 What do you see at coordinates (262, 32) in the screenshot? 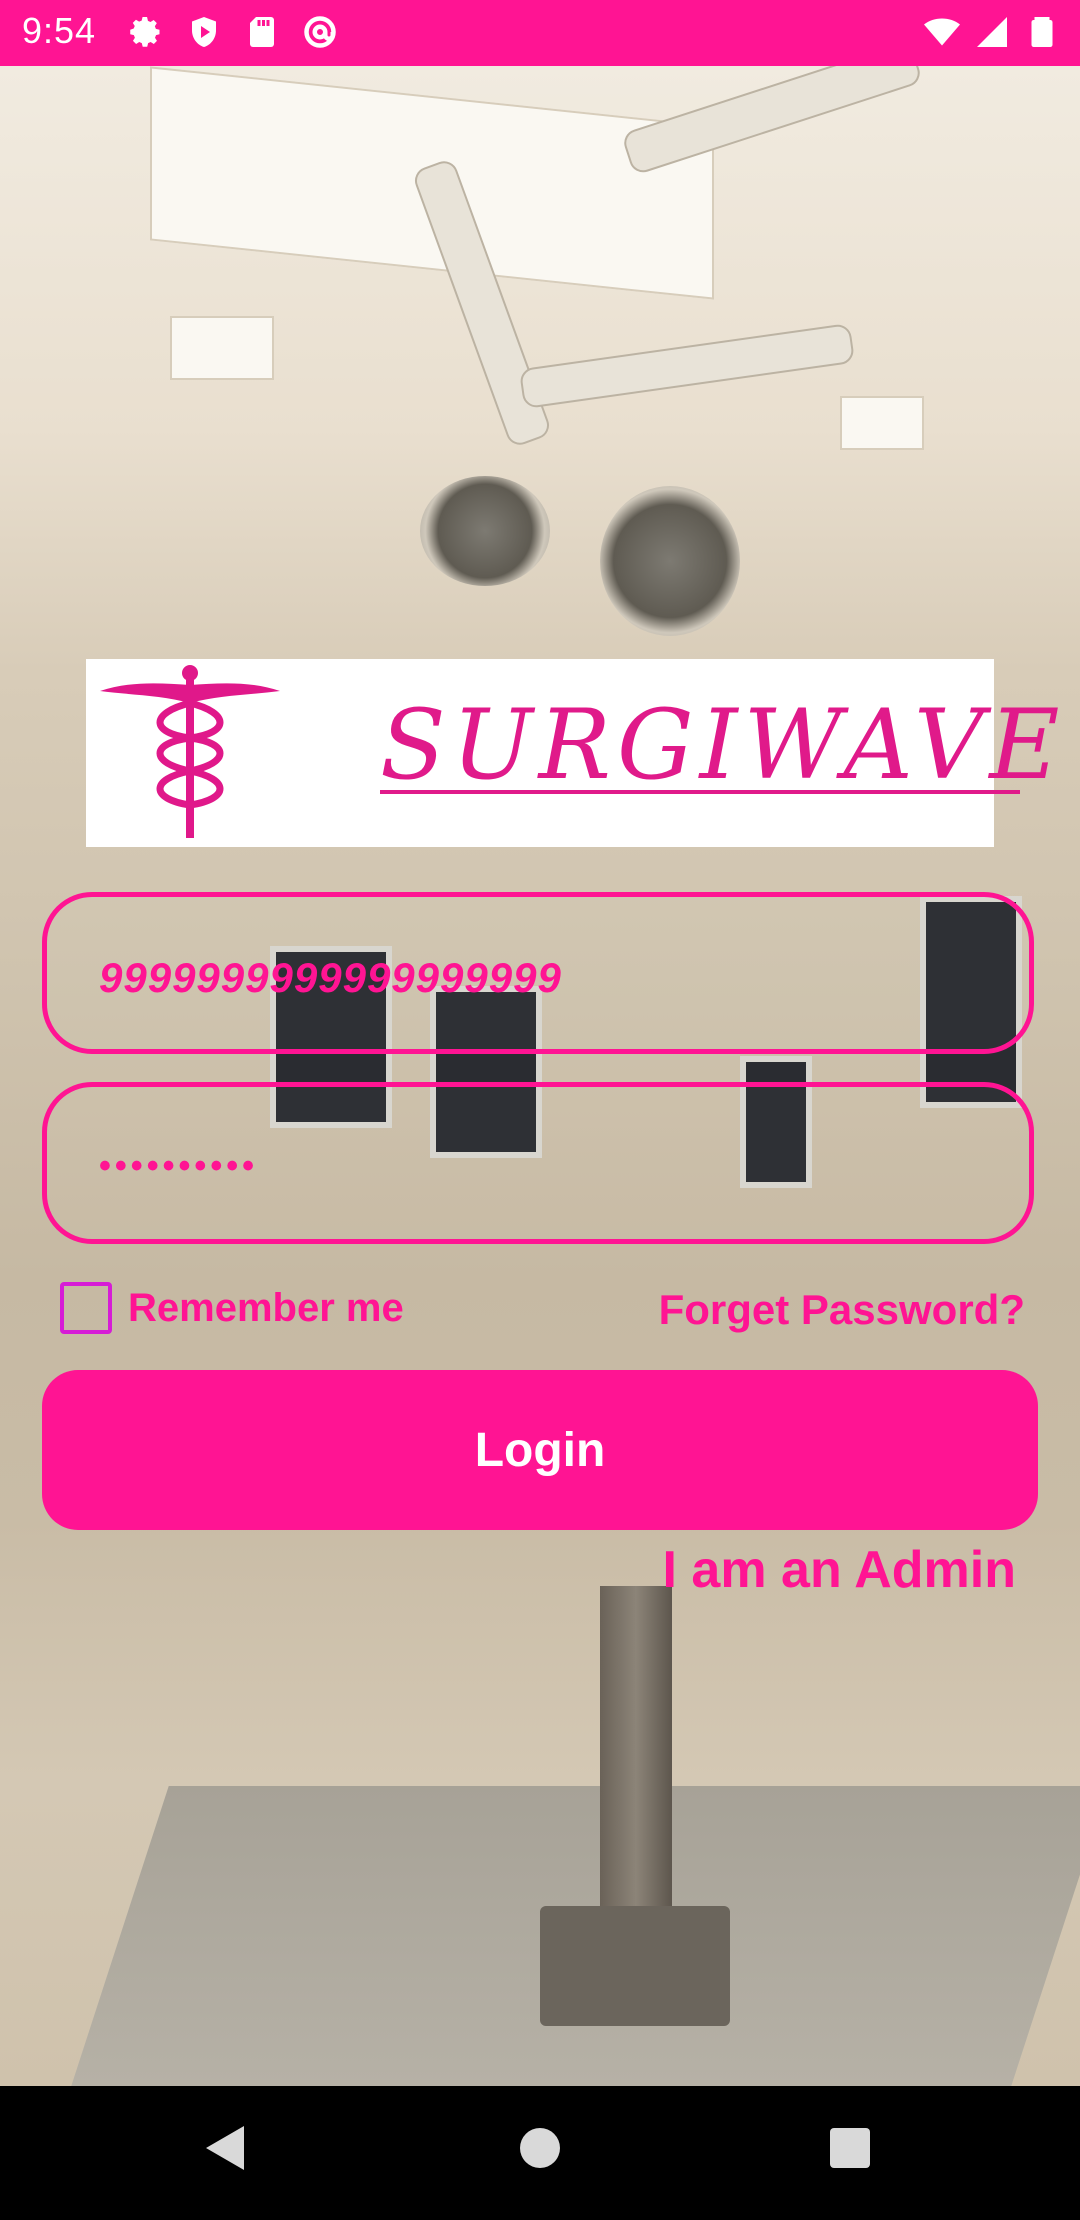
I see `sd-card-icon` at bounding box center [262, 32].